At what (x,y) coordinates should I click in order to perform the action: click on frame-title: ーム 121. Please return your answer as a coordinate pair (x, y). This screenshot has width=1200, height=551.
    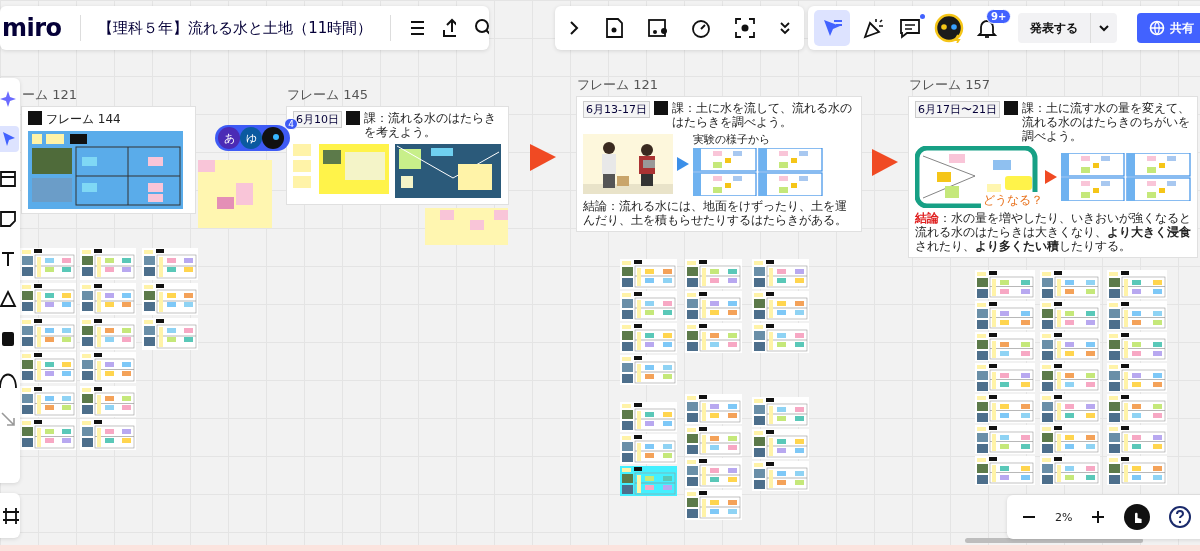
    Looking at the image, I should click on (49, 95).